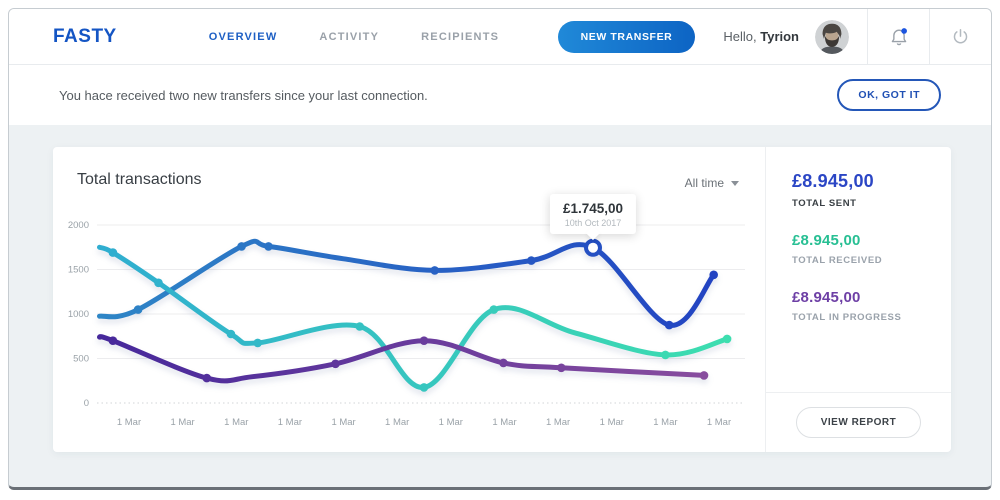 Image resolution: width=1000 pixels, height=500 pixels. I want to click on svg-text: 0, so click(86, 403).